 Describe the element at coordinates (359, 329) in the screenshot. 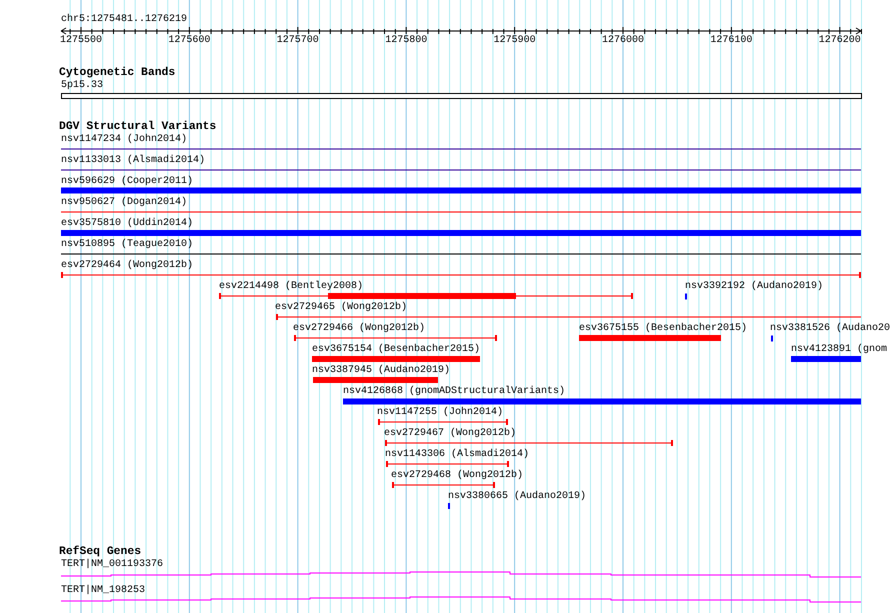

I see `feature-label: esv2729466 (Wong2012b)` at that location.